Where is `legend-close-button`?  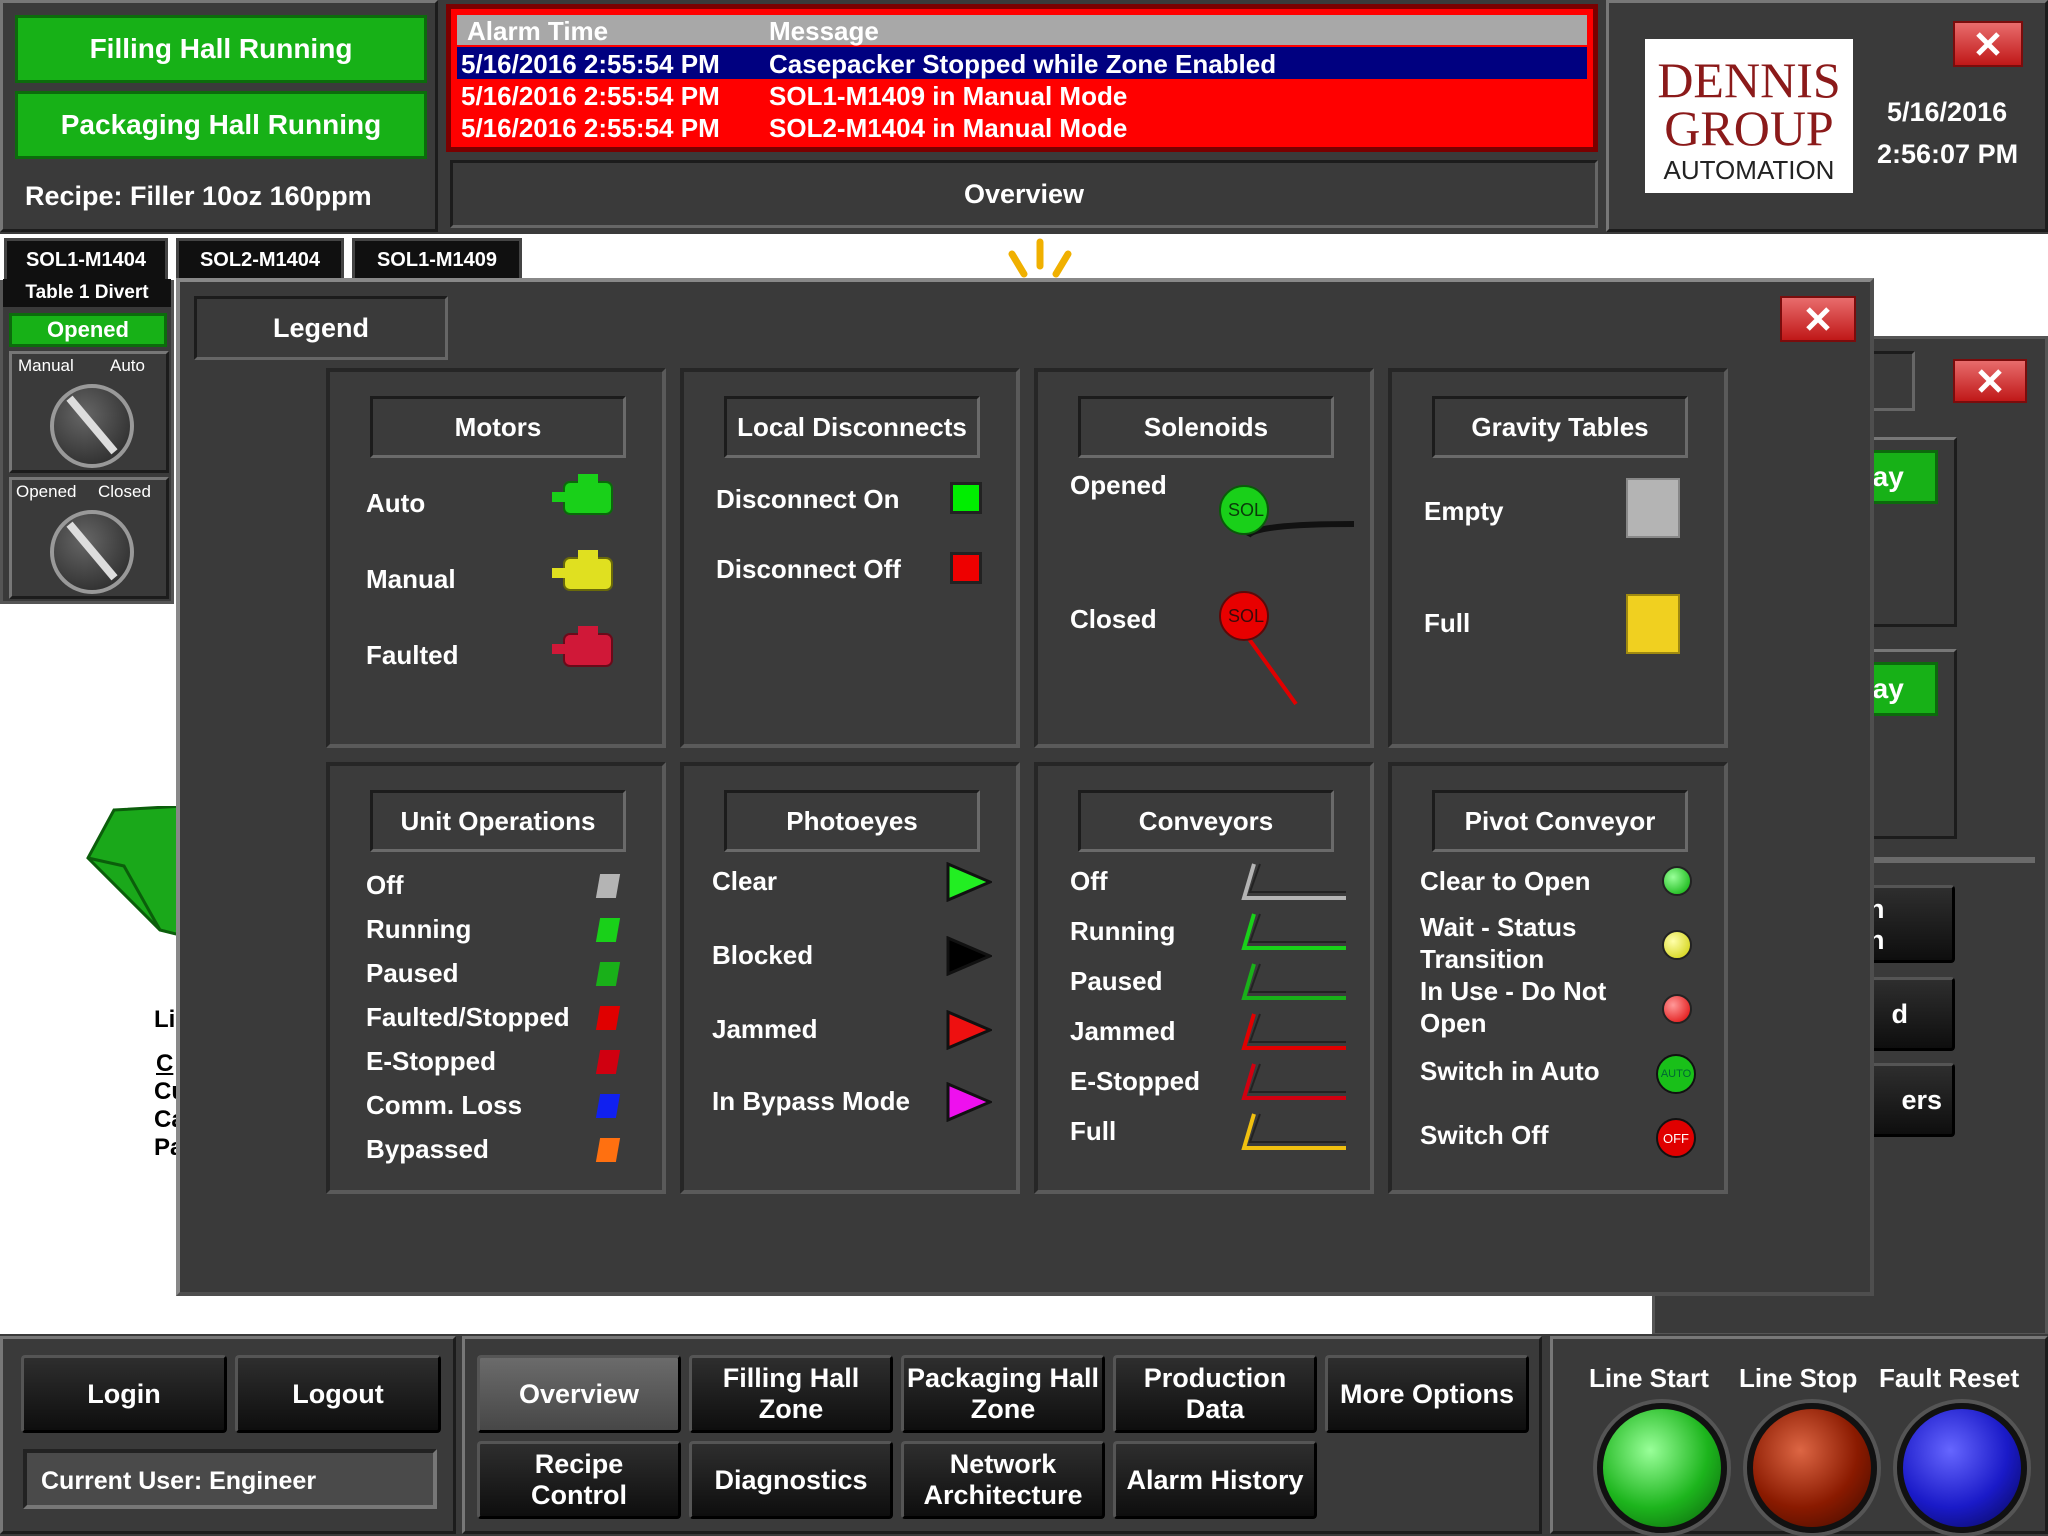 legend-close-button is located at coordinates (1818, 319).